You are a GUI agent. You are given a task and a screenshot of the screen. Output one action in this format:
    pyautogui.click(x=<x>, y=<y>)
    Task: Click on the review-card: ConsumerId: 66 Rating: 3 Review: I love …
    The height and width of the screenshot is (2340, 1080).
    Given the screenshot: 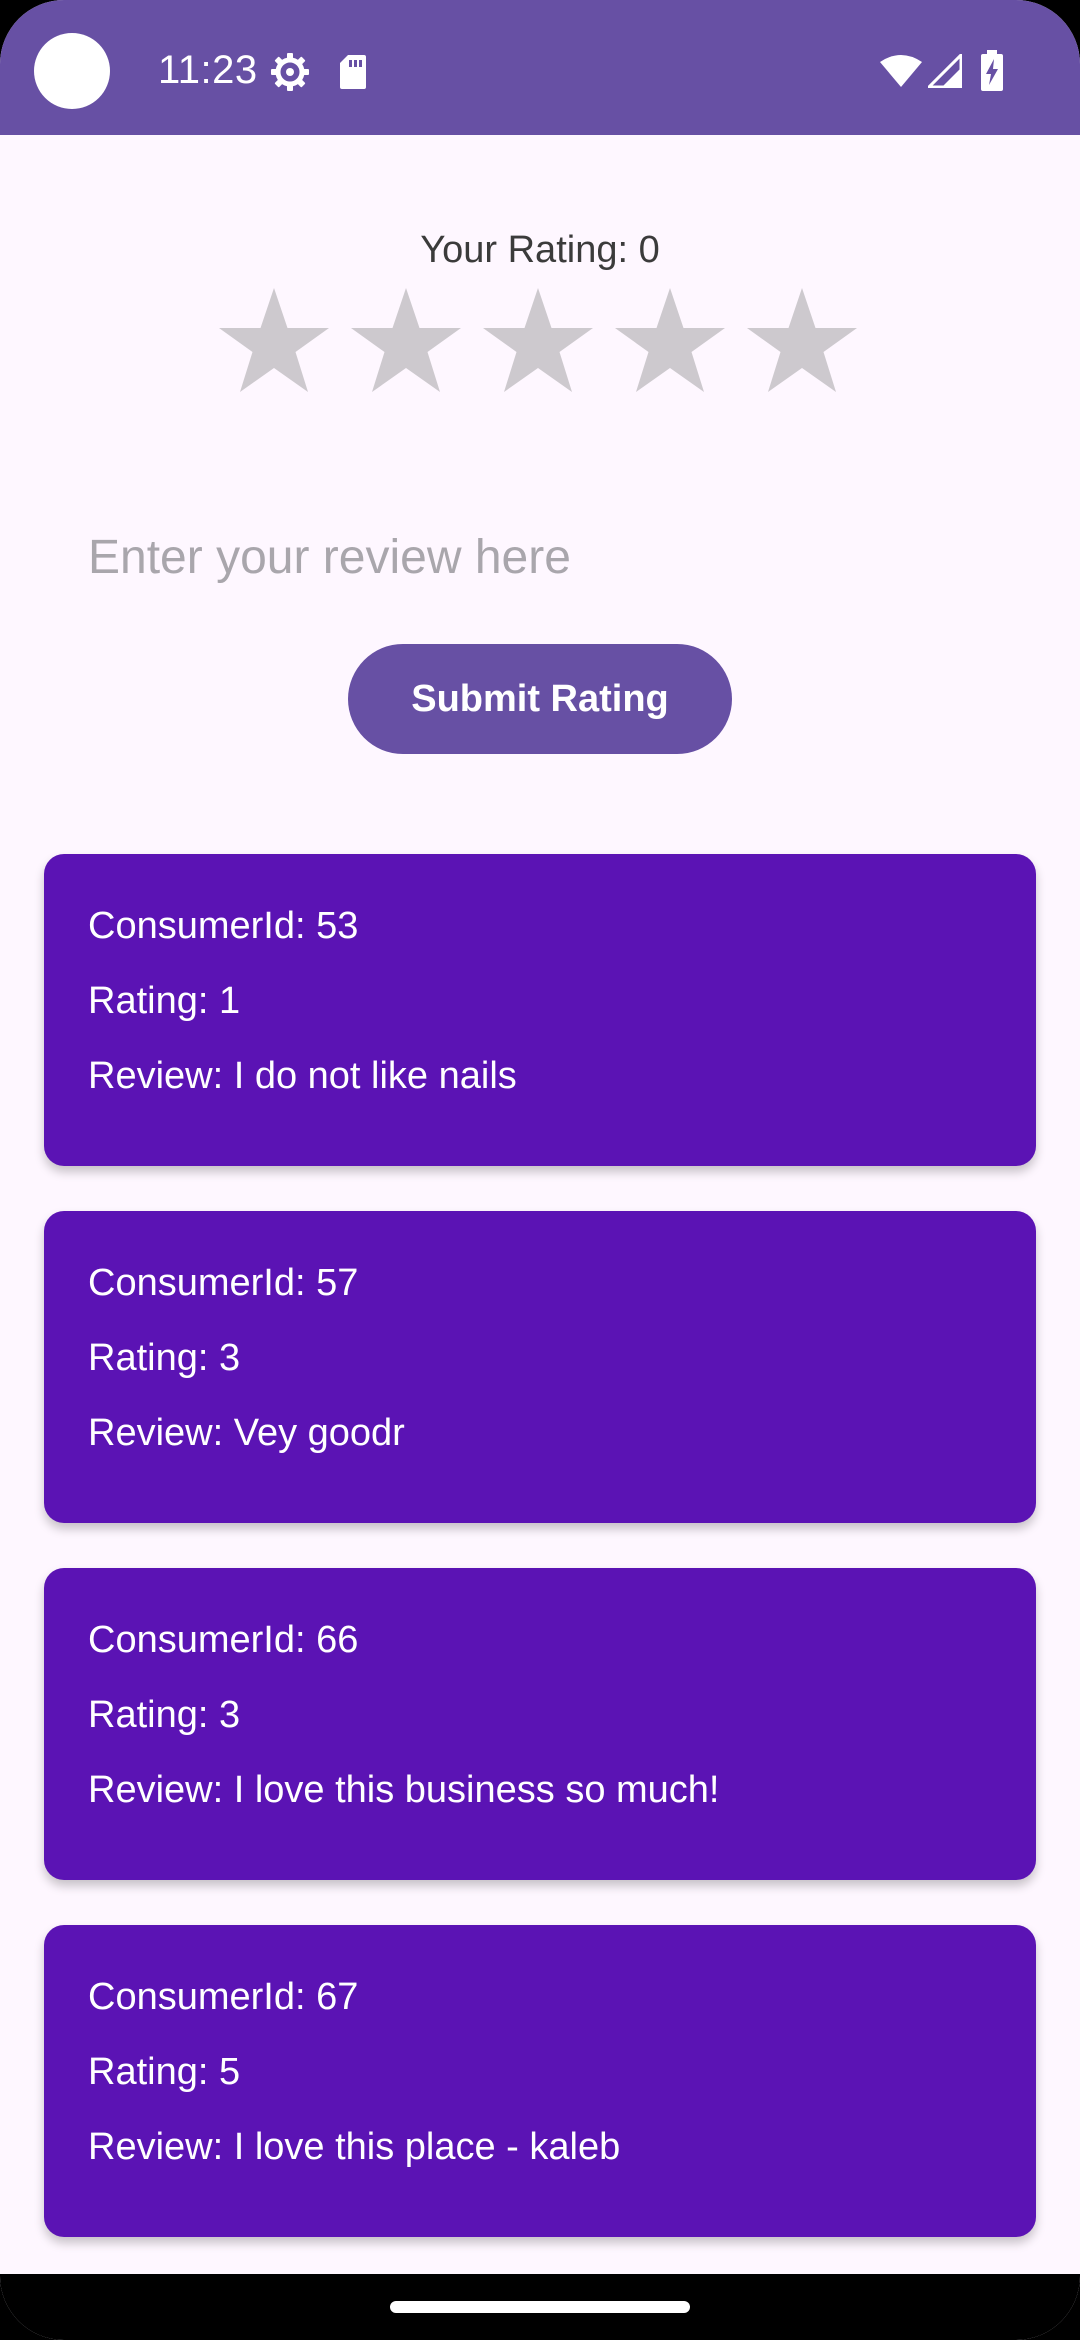 What is the action you would take?
    pyautogui.click(x=540, y=1724)
    